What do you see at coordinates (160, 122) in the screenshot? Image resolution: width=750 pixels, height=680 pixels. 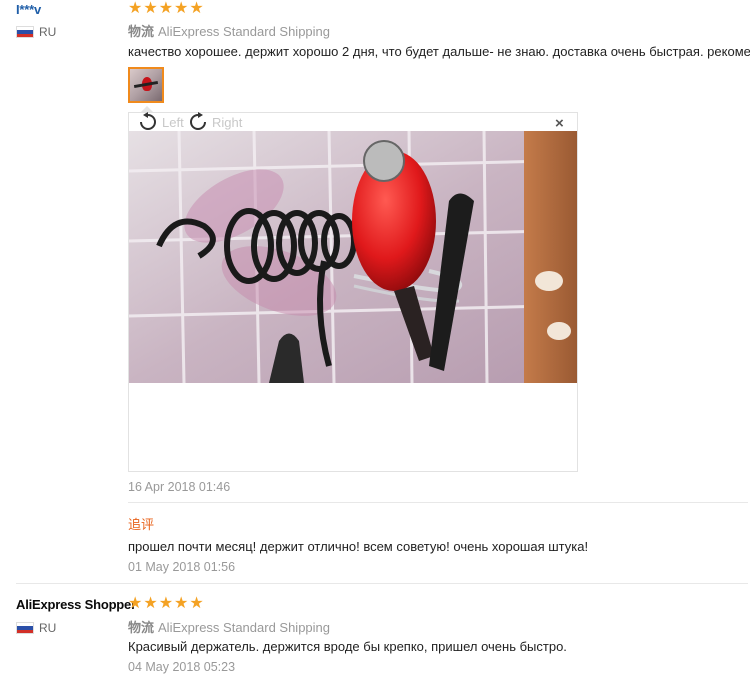 I see `rotate-left-button: Left` at bounding box center [160, 122].